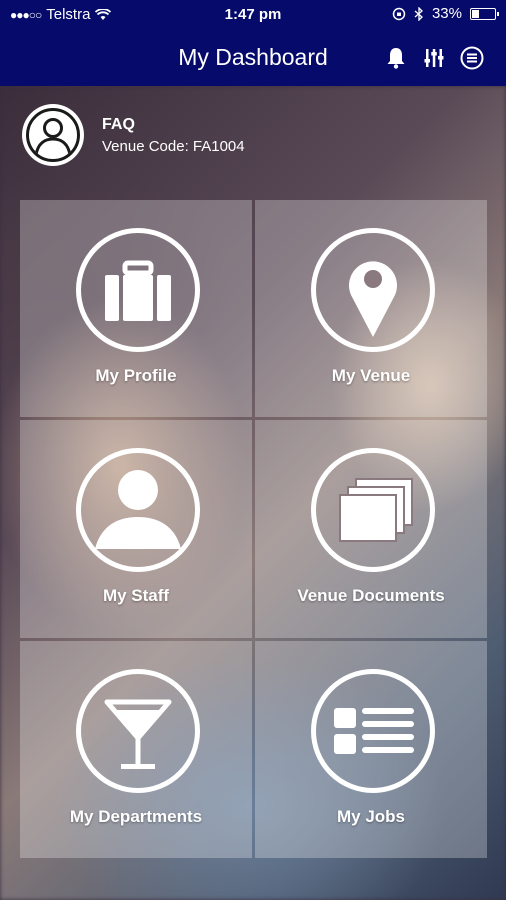 This screenshot has width=506, height=900. What do you see at coordinates (138, 510) in the screenshot?
I see `person-icon` at bounding box center [138, 510].